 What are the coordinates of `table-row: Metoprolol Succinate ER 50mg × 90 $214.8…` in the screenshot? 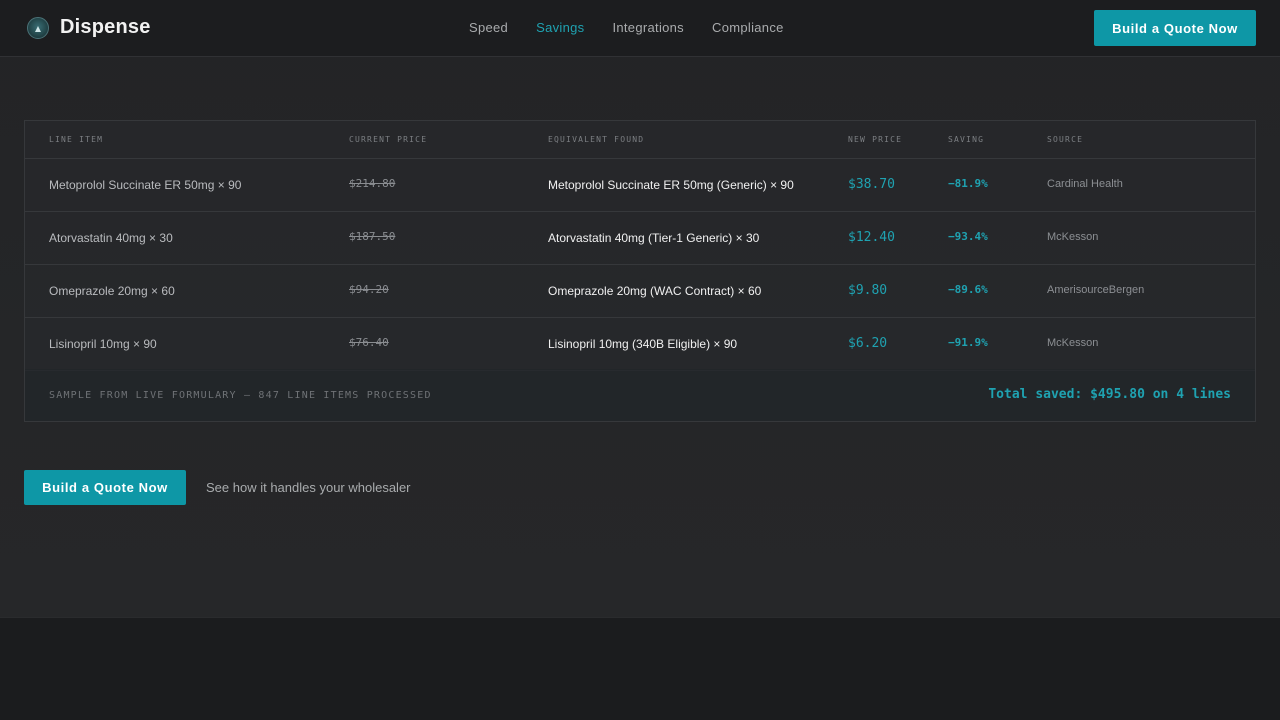 It's located at (640, 185).